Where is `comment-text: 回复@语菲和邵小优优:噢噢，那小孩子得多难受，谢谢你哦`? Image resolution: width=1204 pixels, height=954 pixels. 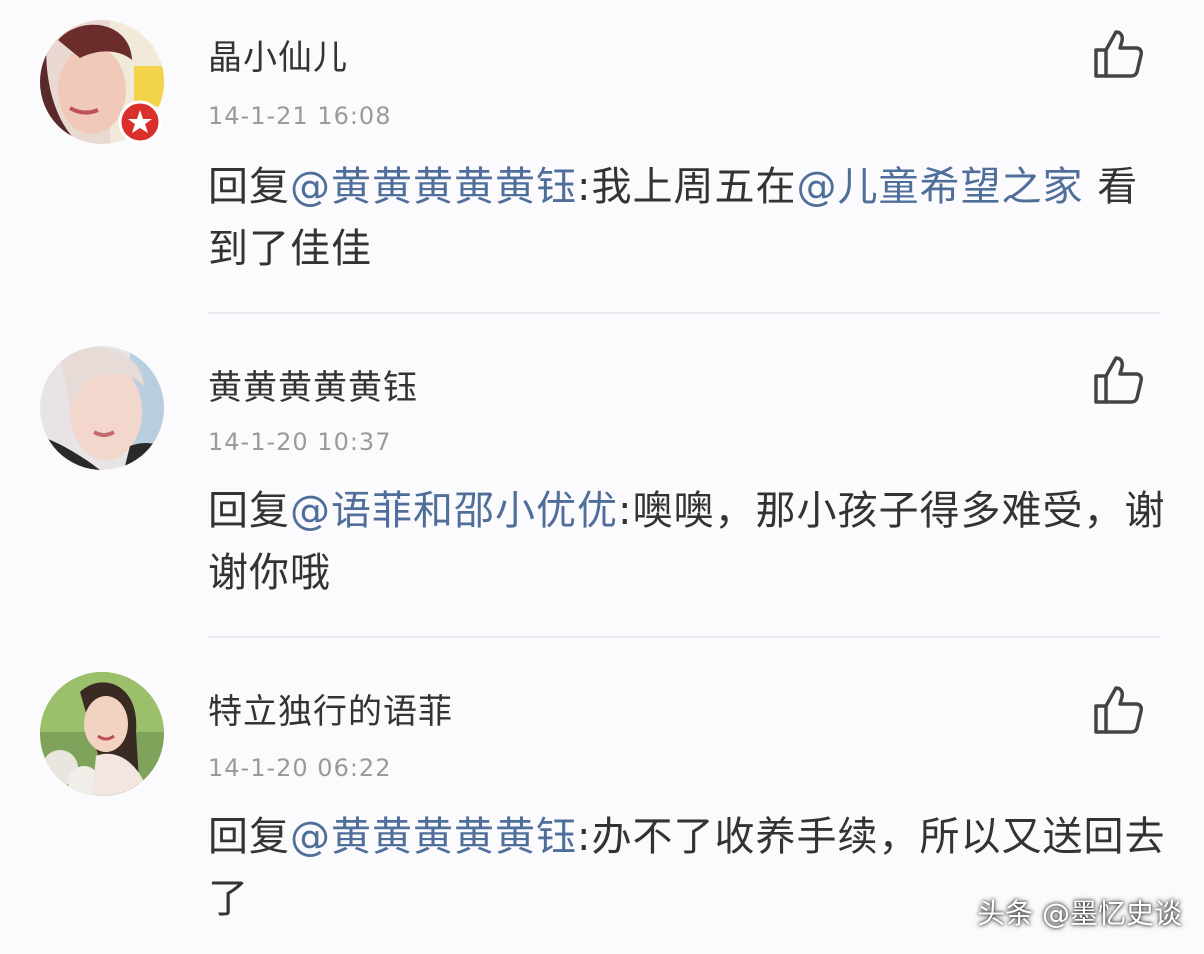 comment-text: 回复@语菲和邵小优优:噢噢，那小孩子得多难受，谢谢你哦 is located at coordinates (688, 542).